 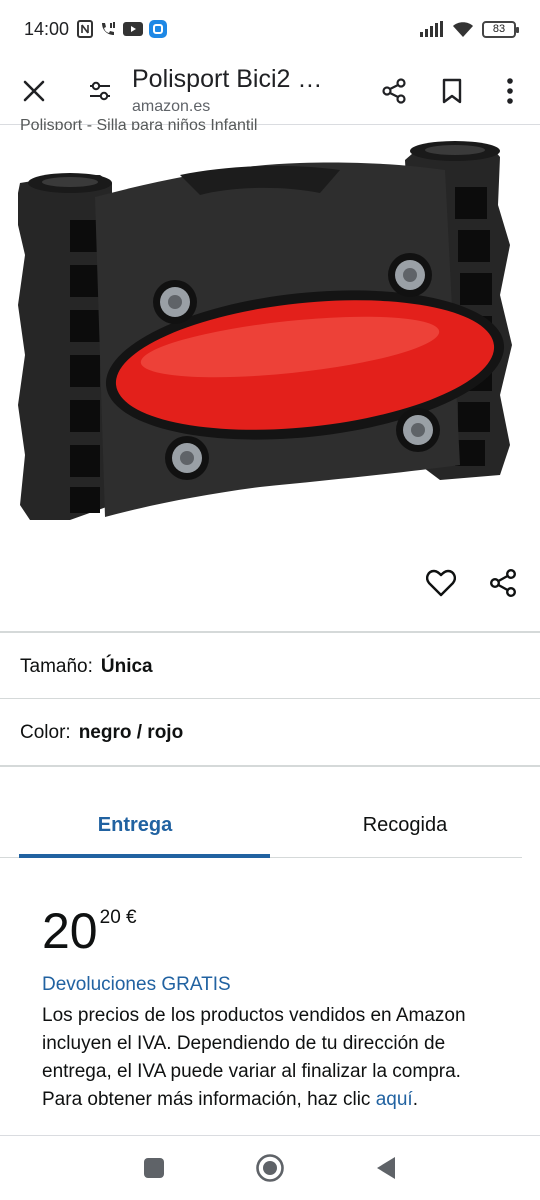 I want to click on header-actions, so click(x=452, y=91).